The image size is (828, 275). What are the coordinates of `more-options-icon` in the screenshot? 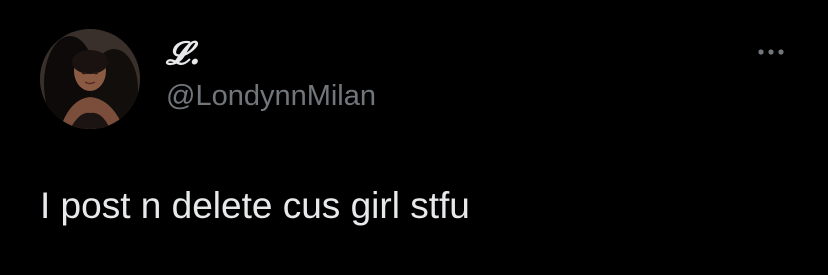 It's located at (771, 52).